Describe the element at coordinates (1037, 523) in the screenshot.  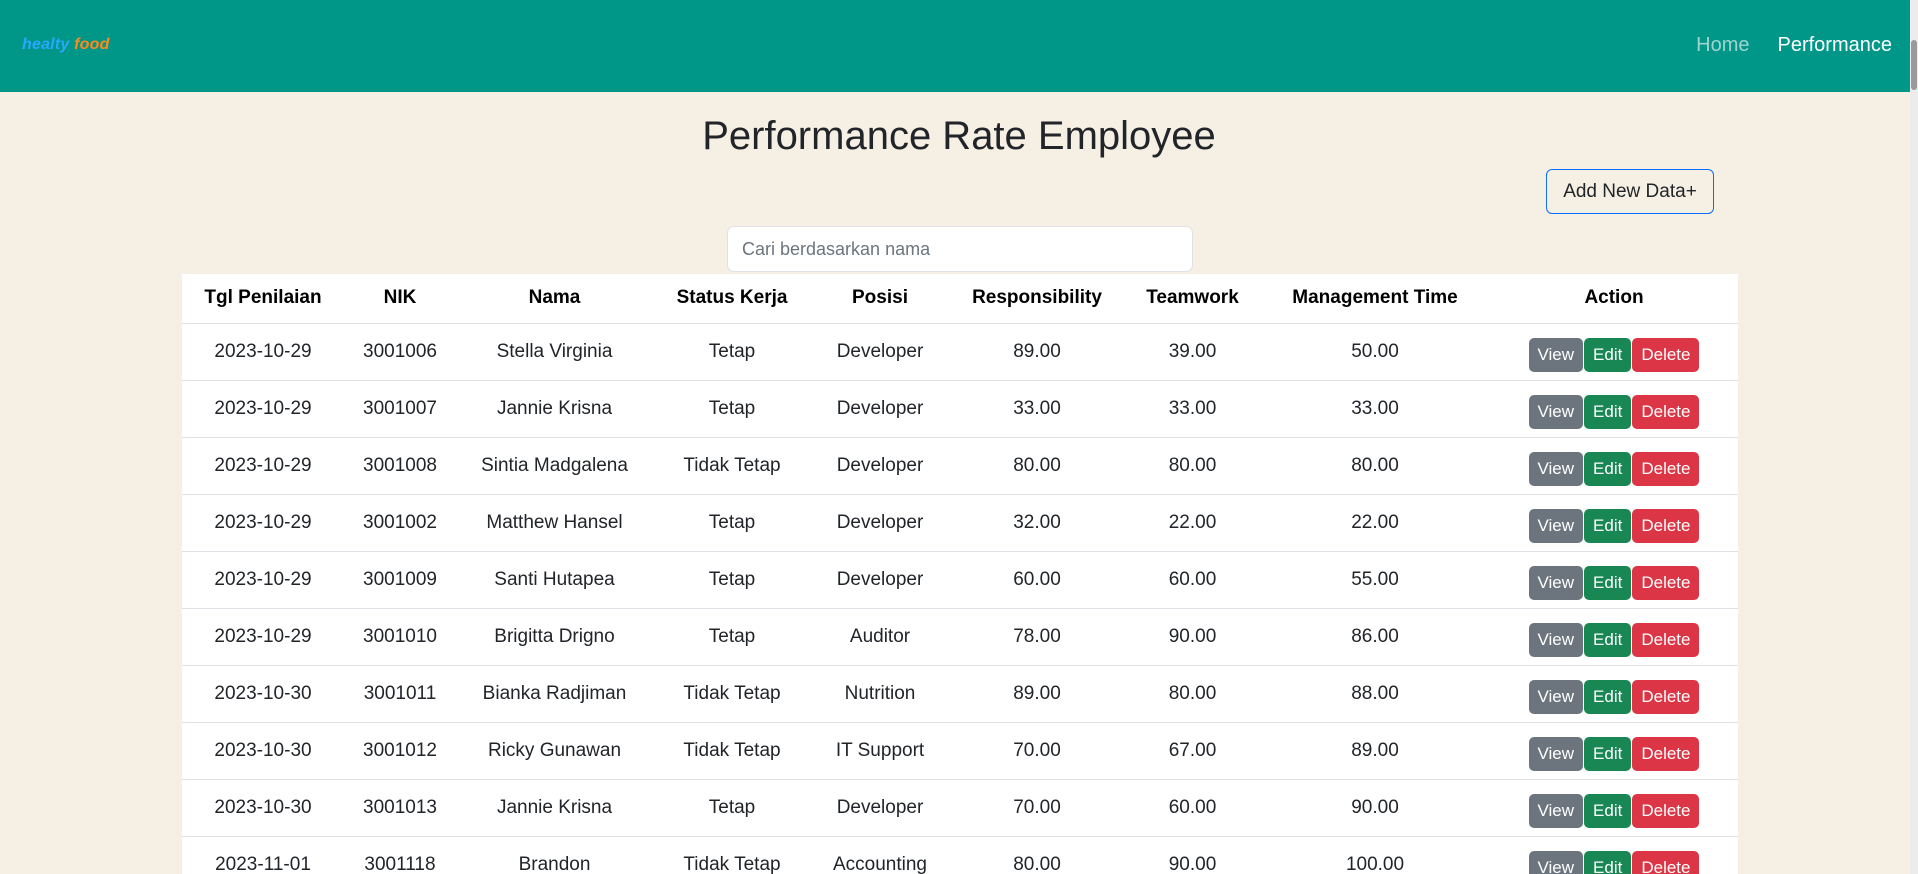
I see `cell-responsibility: 32.00` at that location.